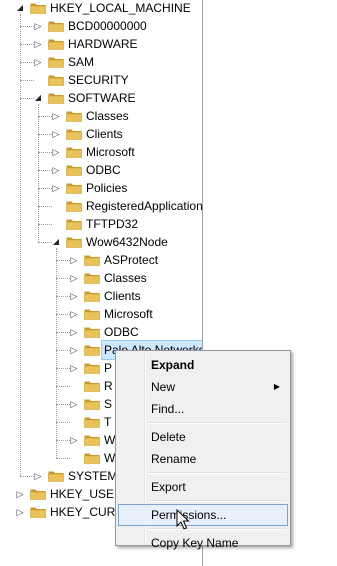 This screenshot has width=337, height=566. What do you see at coordinates (127, 242) in the screenshot?
I see `tree-node-label: Wow6432Node` at bounding box center [127, 242].